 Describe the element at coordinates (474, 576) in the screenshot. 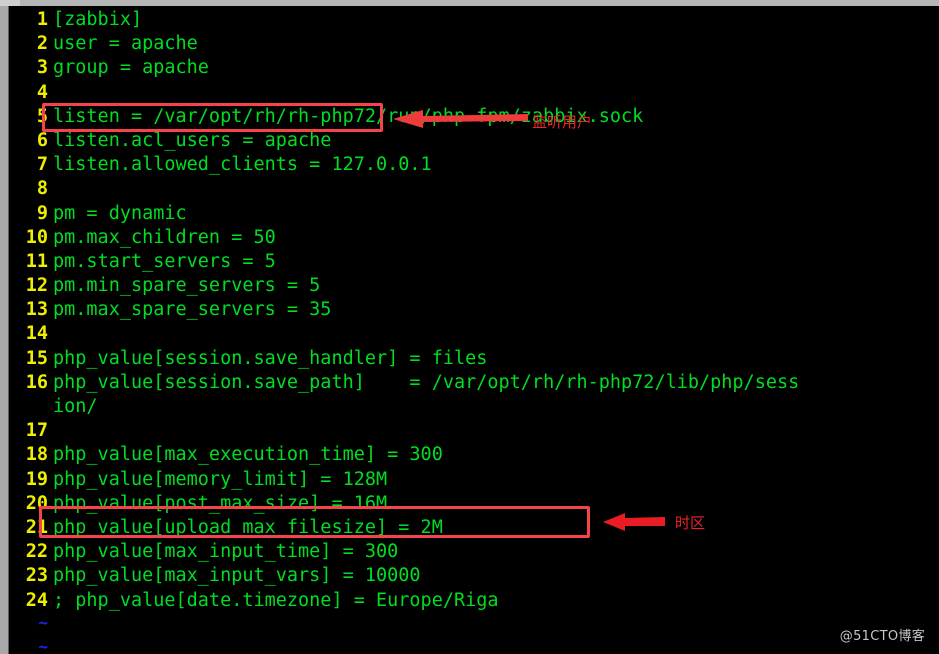

I see `code-line: 23 php_value[max_input_vars] = 10000` at that location.